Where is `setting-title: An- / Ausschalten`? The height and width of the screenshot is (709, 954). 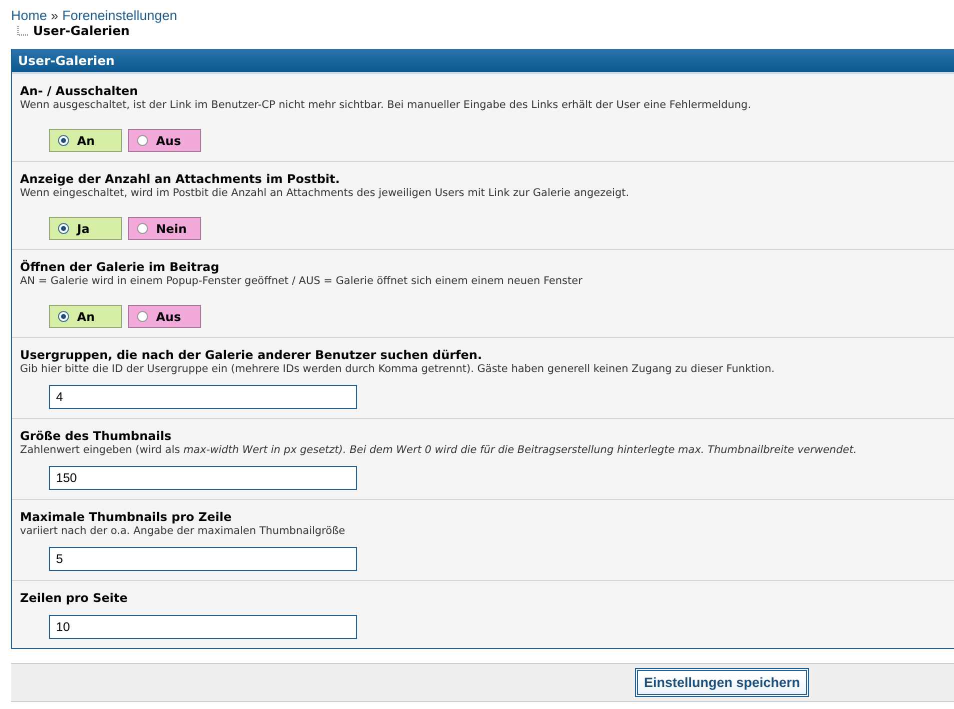 setting-title: An- / Ausschalten is located at coordinates (79, 91).